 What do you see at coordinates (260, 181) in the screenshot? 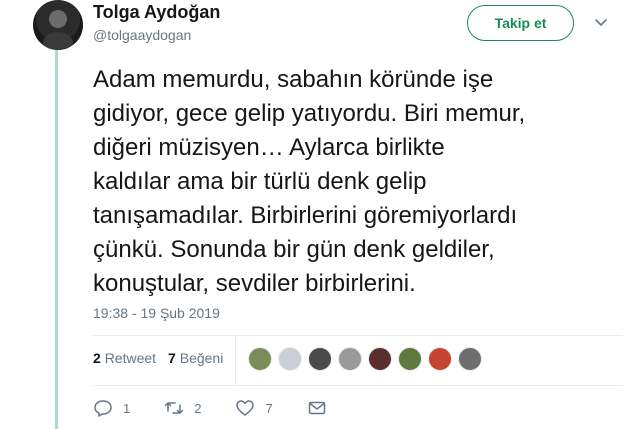
I see `tweet-line: kaldılar ama bir türlü denk gelip` at bounding box center [260, 181].